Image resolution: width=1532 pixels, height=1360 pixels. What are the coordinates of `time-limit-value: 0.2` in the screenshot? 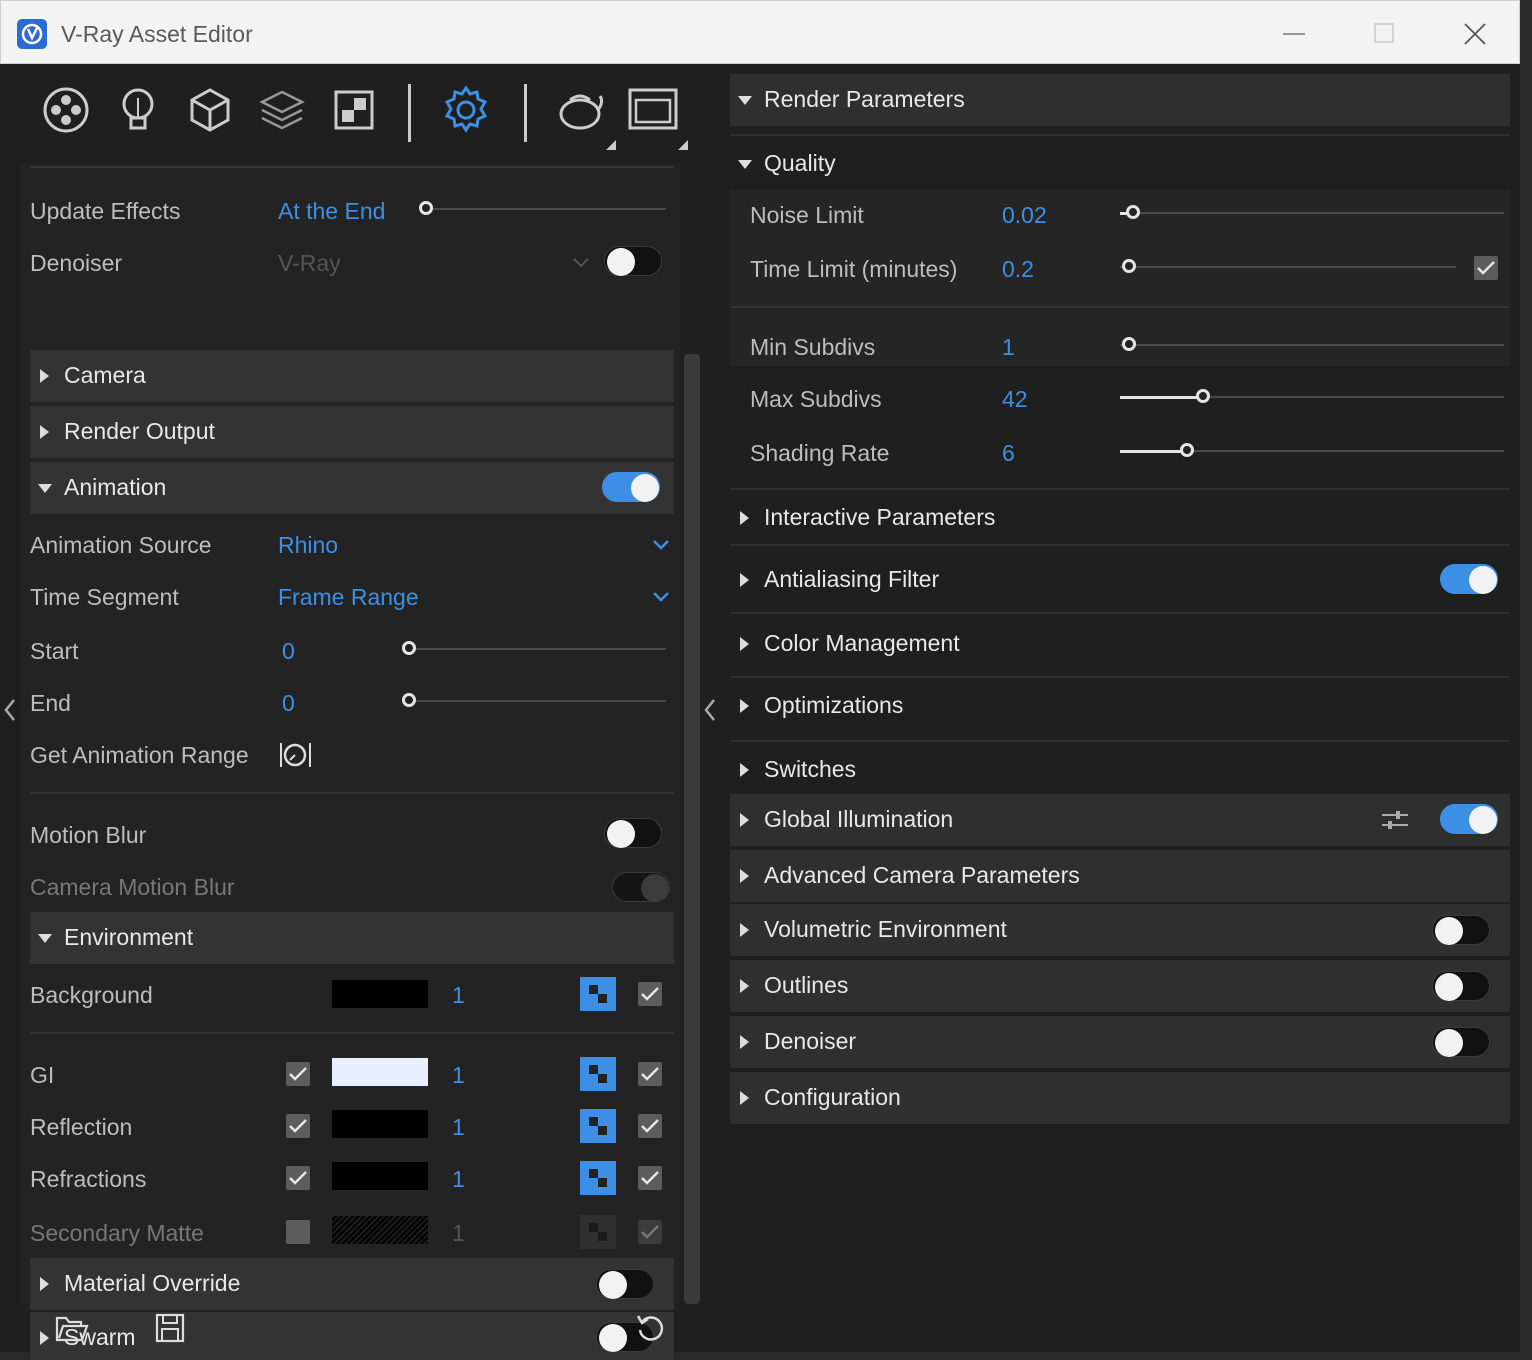 It's located at (1018, 269).